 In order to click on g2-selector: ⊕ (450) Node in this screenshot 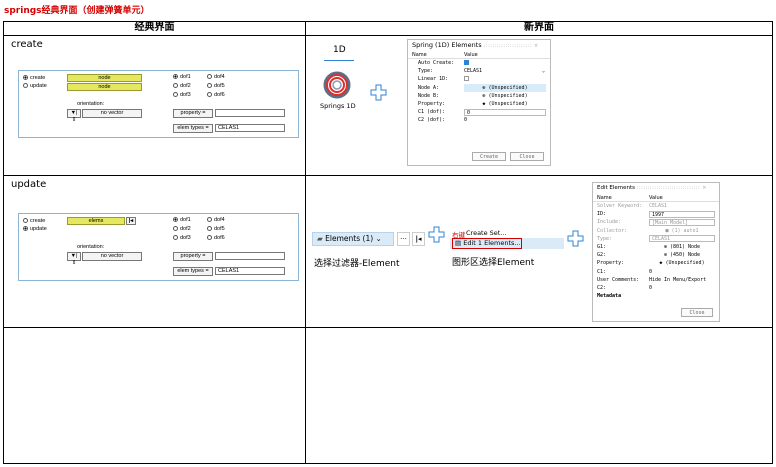, I will do `click(682, 255)`.